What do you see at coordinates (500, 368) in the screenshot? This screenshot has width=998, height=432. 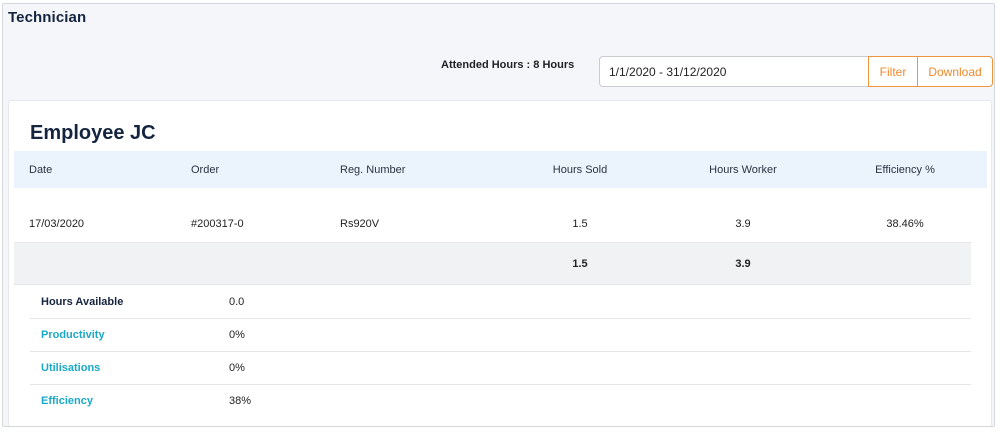 I see `metric-utilisations: Utilisations 0%` at bounding box center [500, 368].